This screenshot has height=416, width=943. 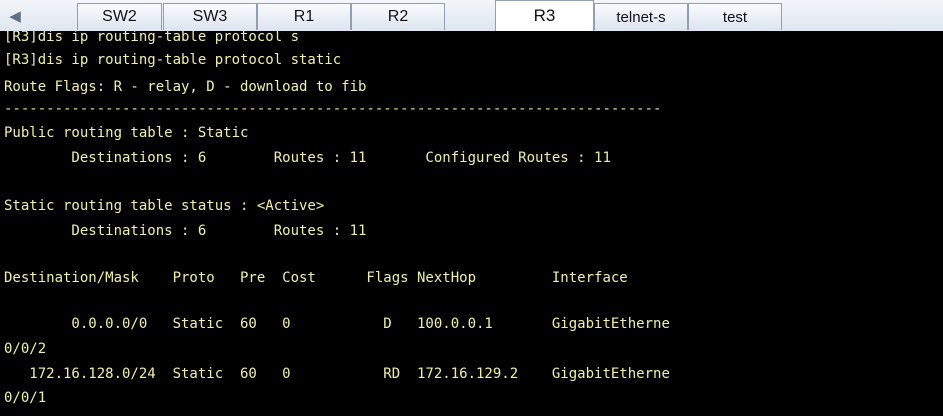 I want to click on terminal-line: 0/0/1, so click(x=25, y=398).